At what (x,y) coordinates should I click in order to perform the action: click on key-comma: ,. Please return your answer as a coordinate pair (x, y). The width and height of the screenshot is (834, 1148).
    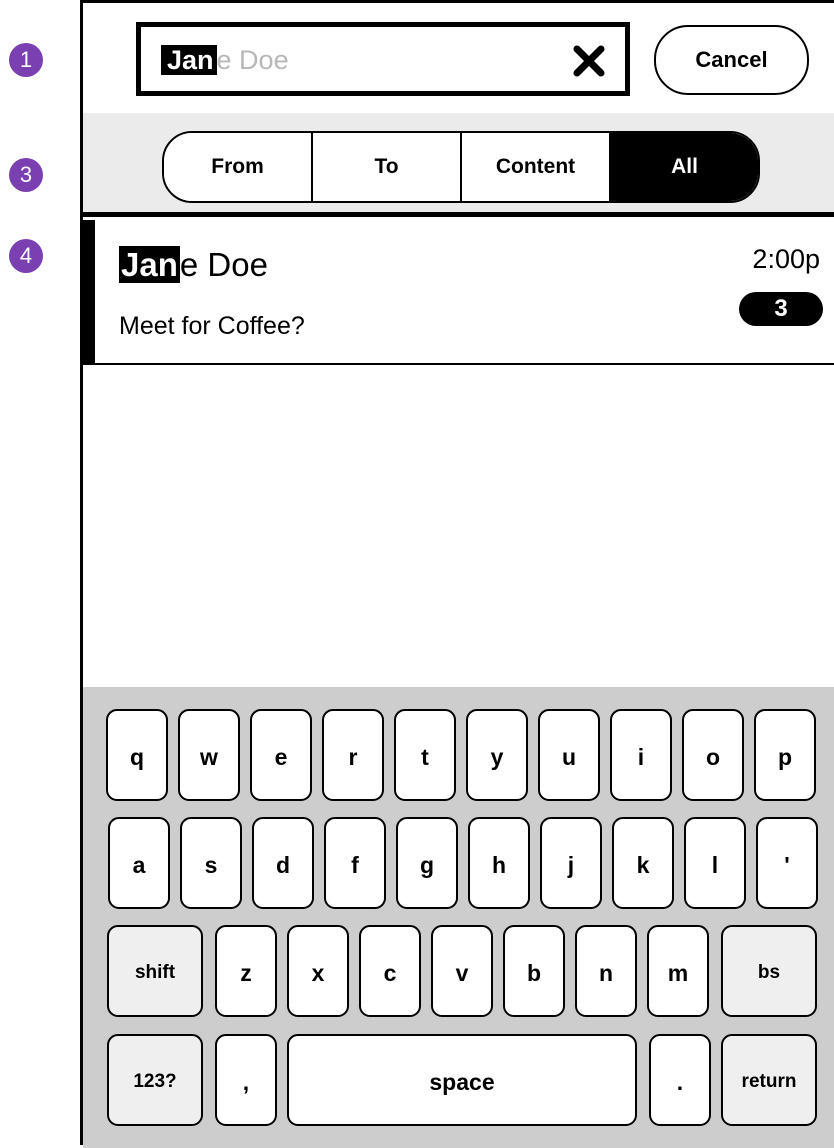
    Looking at the image, I should click on (246, 1080).